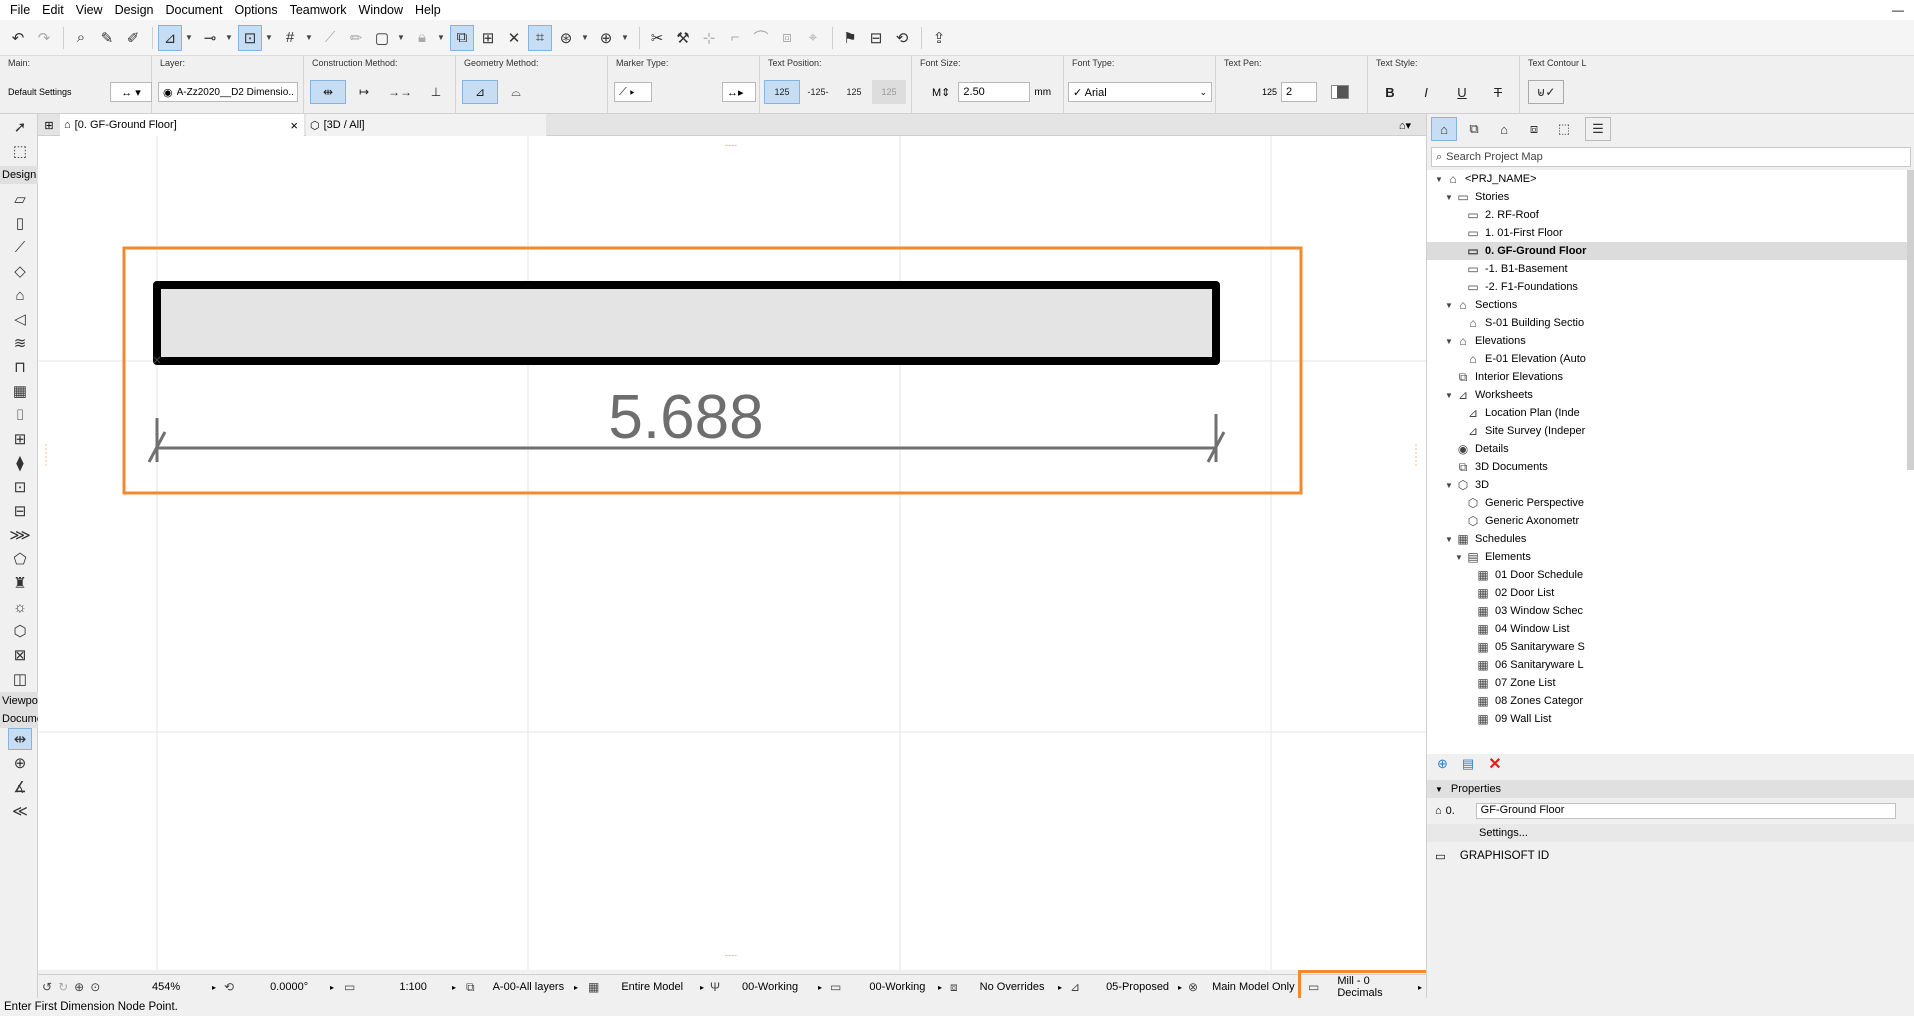 This screenshot has width=1914, height=1016. I want to click on tree-item: ▼ ⌂ <PRJ_NAME>, so click(1670, 179).